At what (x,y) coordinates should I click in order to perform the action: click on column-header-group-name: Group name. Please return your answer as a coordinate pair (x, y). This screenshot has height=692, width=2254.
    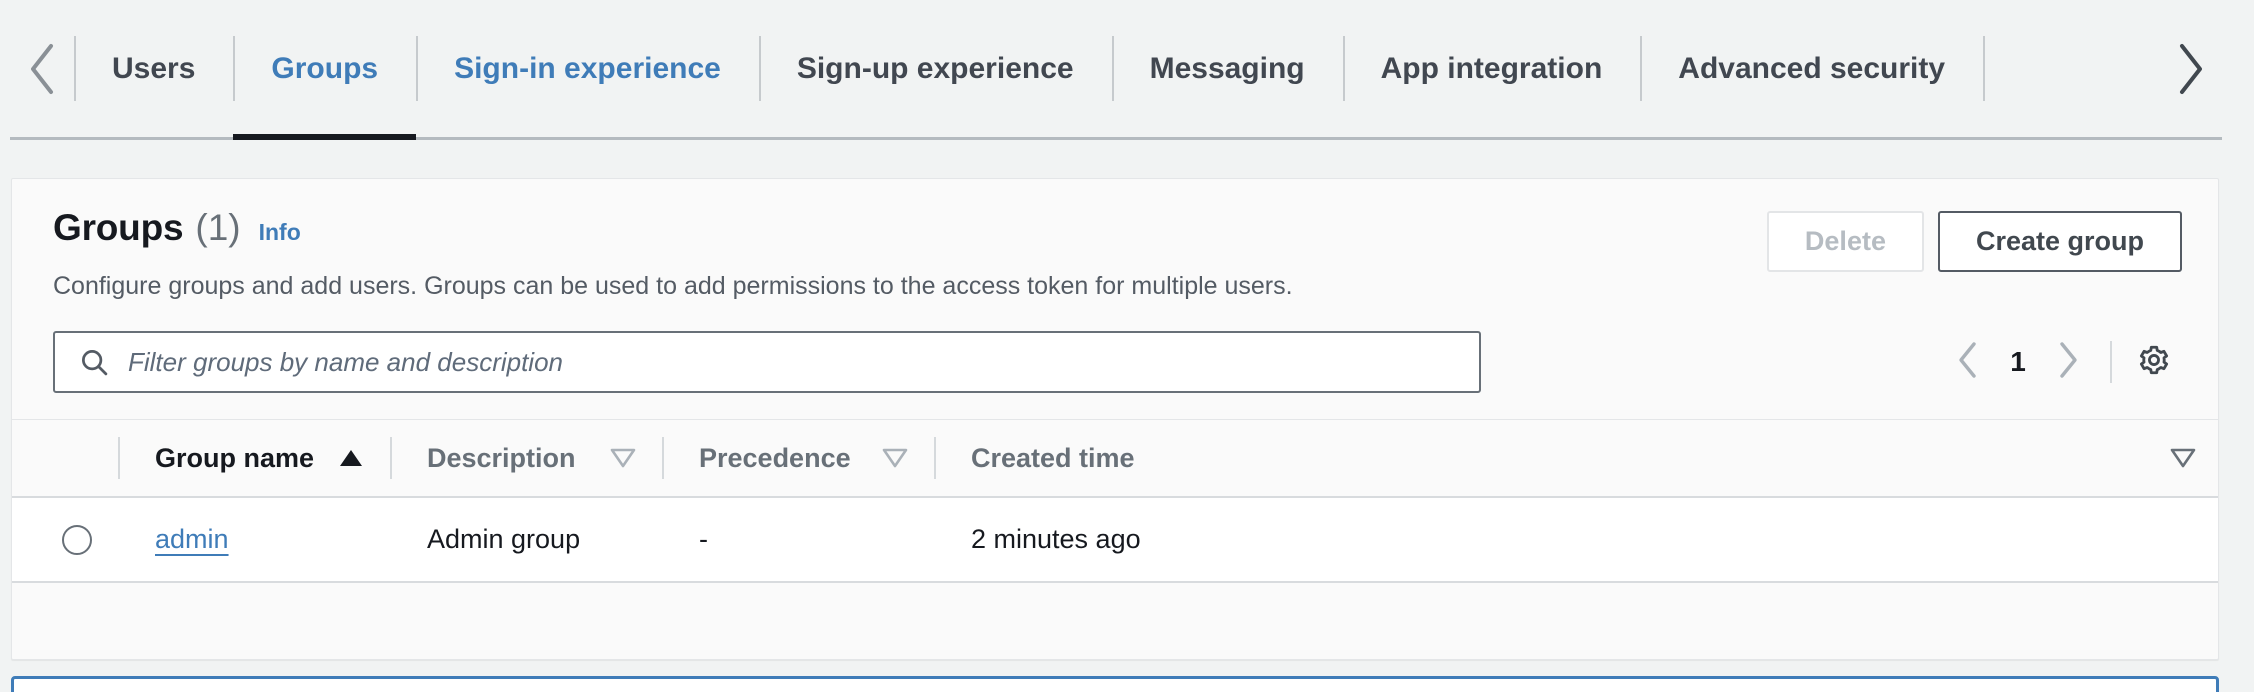
    Looking at the image, I should click on (254, 458).